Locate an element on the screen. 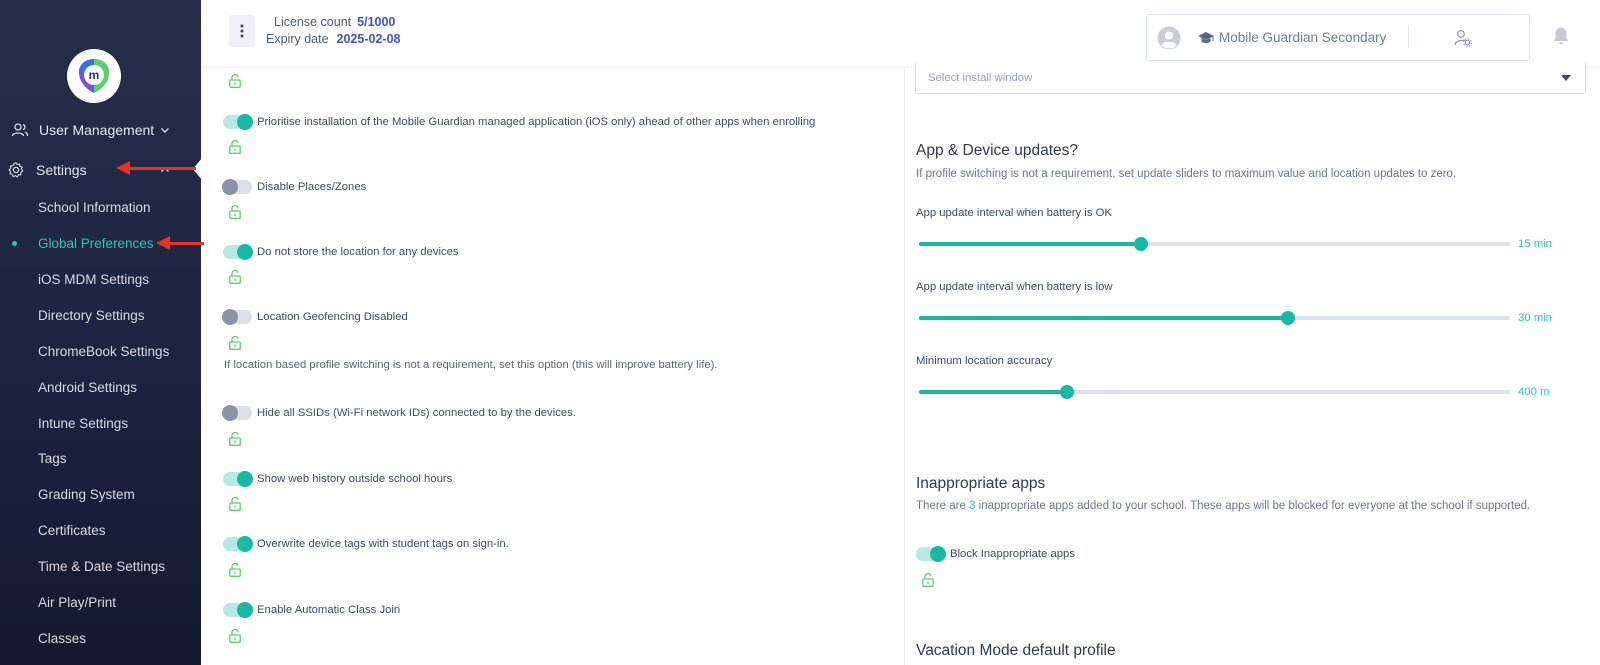 The width and height of the screenshot is (1600, 665). prioritise-mg-app-toggle is located at coordinates (238, 122).